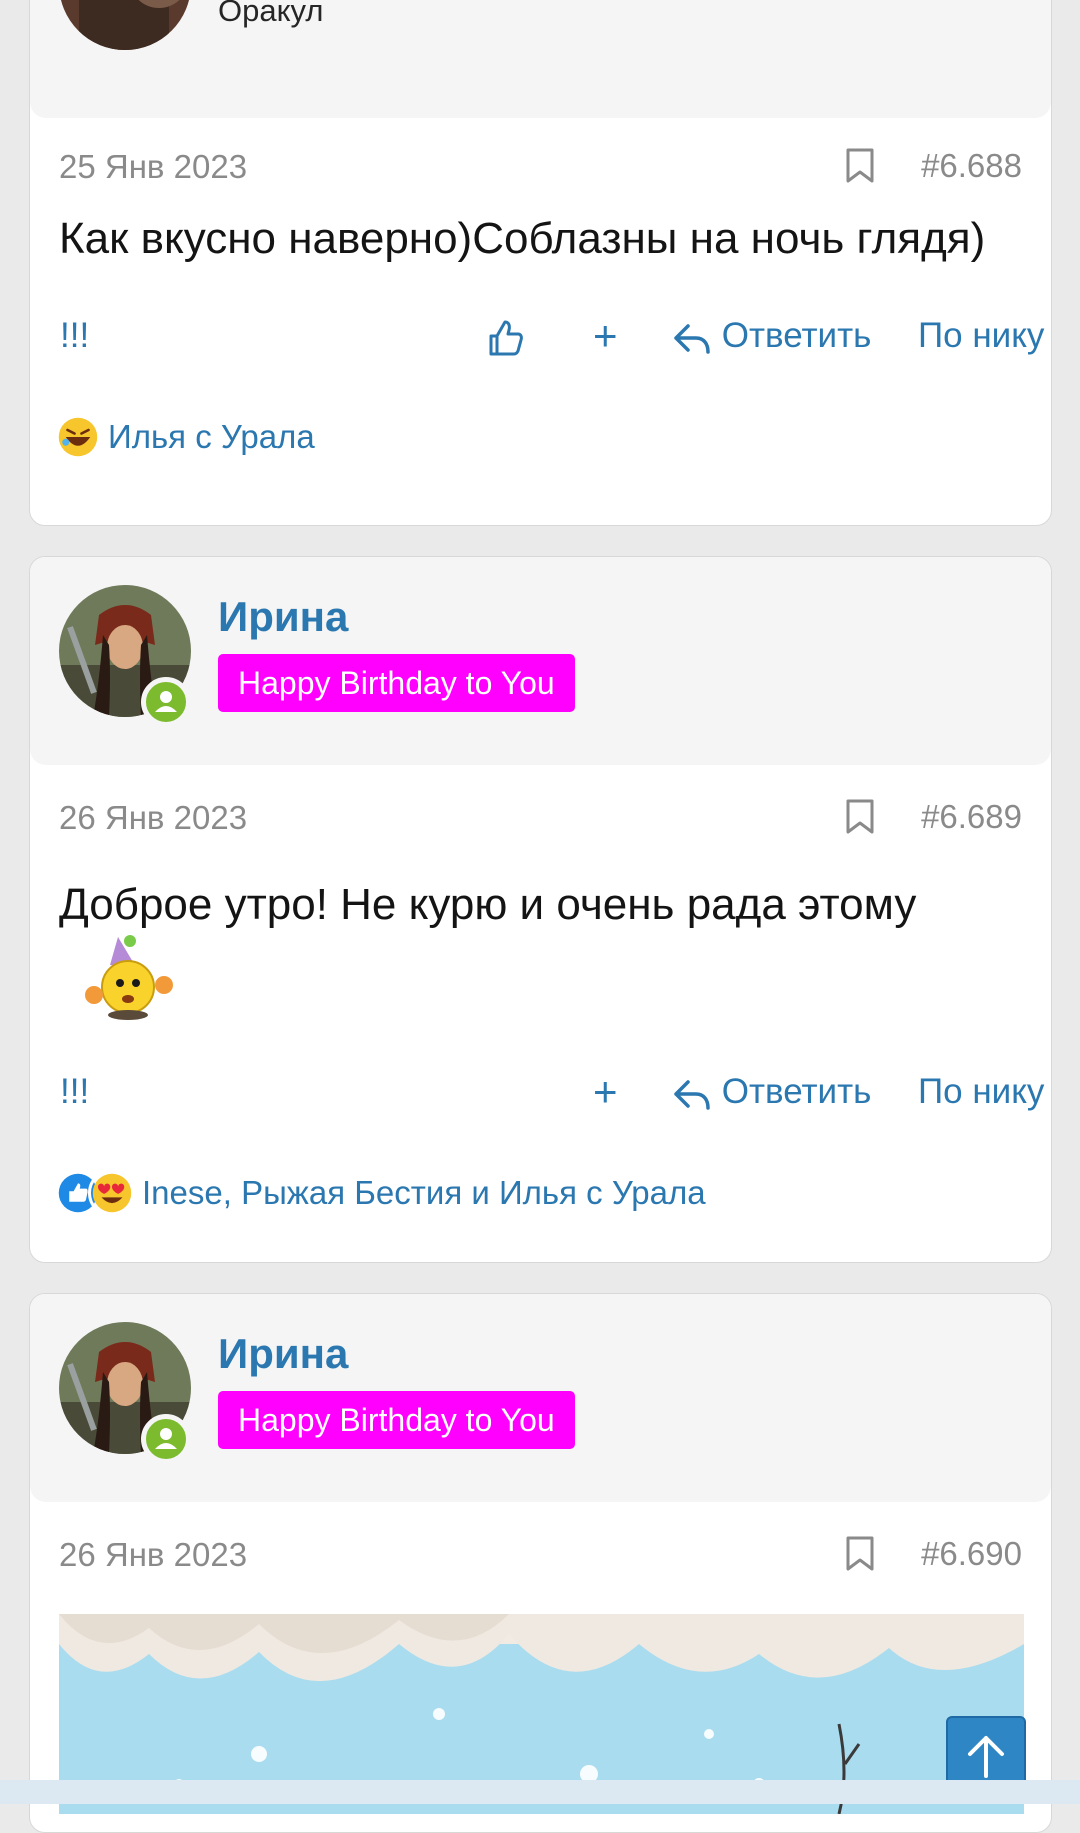  I want to click on like-button, so click(505, 336).